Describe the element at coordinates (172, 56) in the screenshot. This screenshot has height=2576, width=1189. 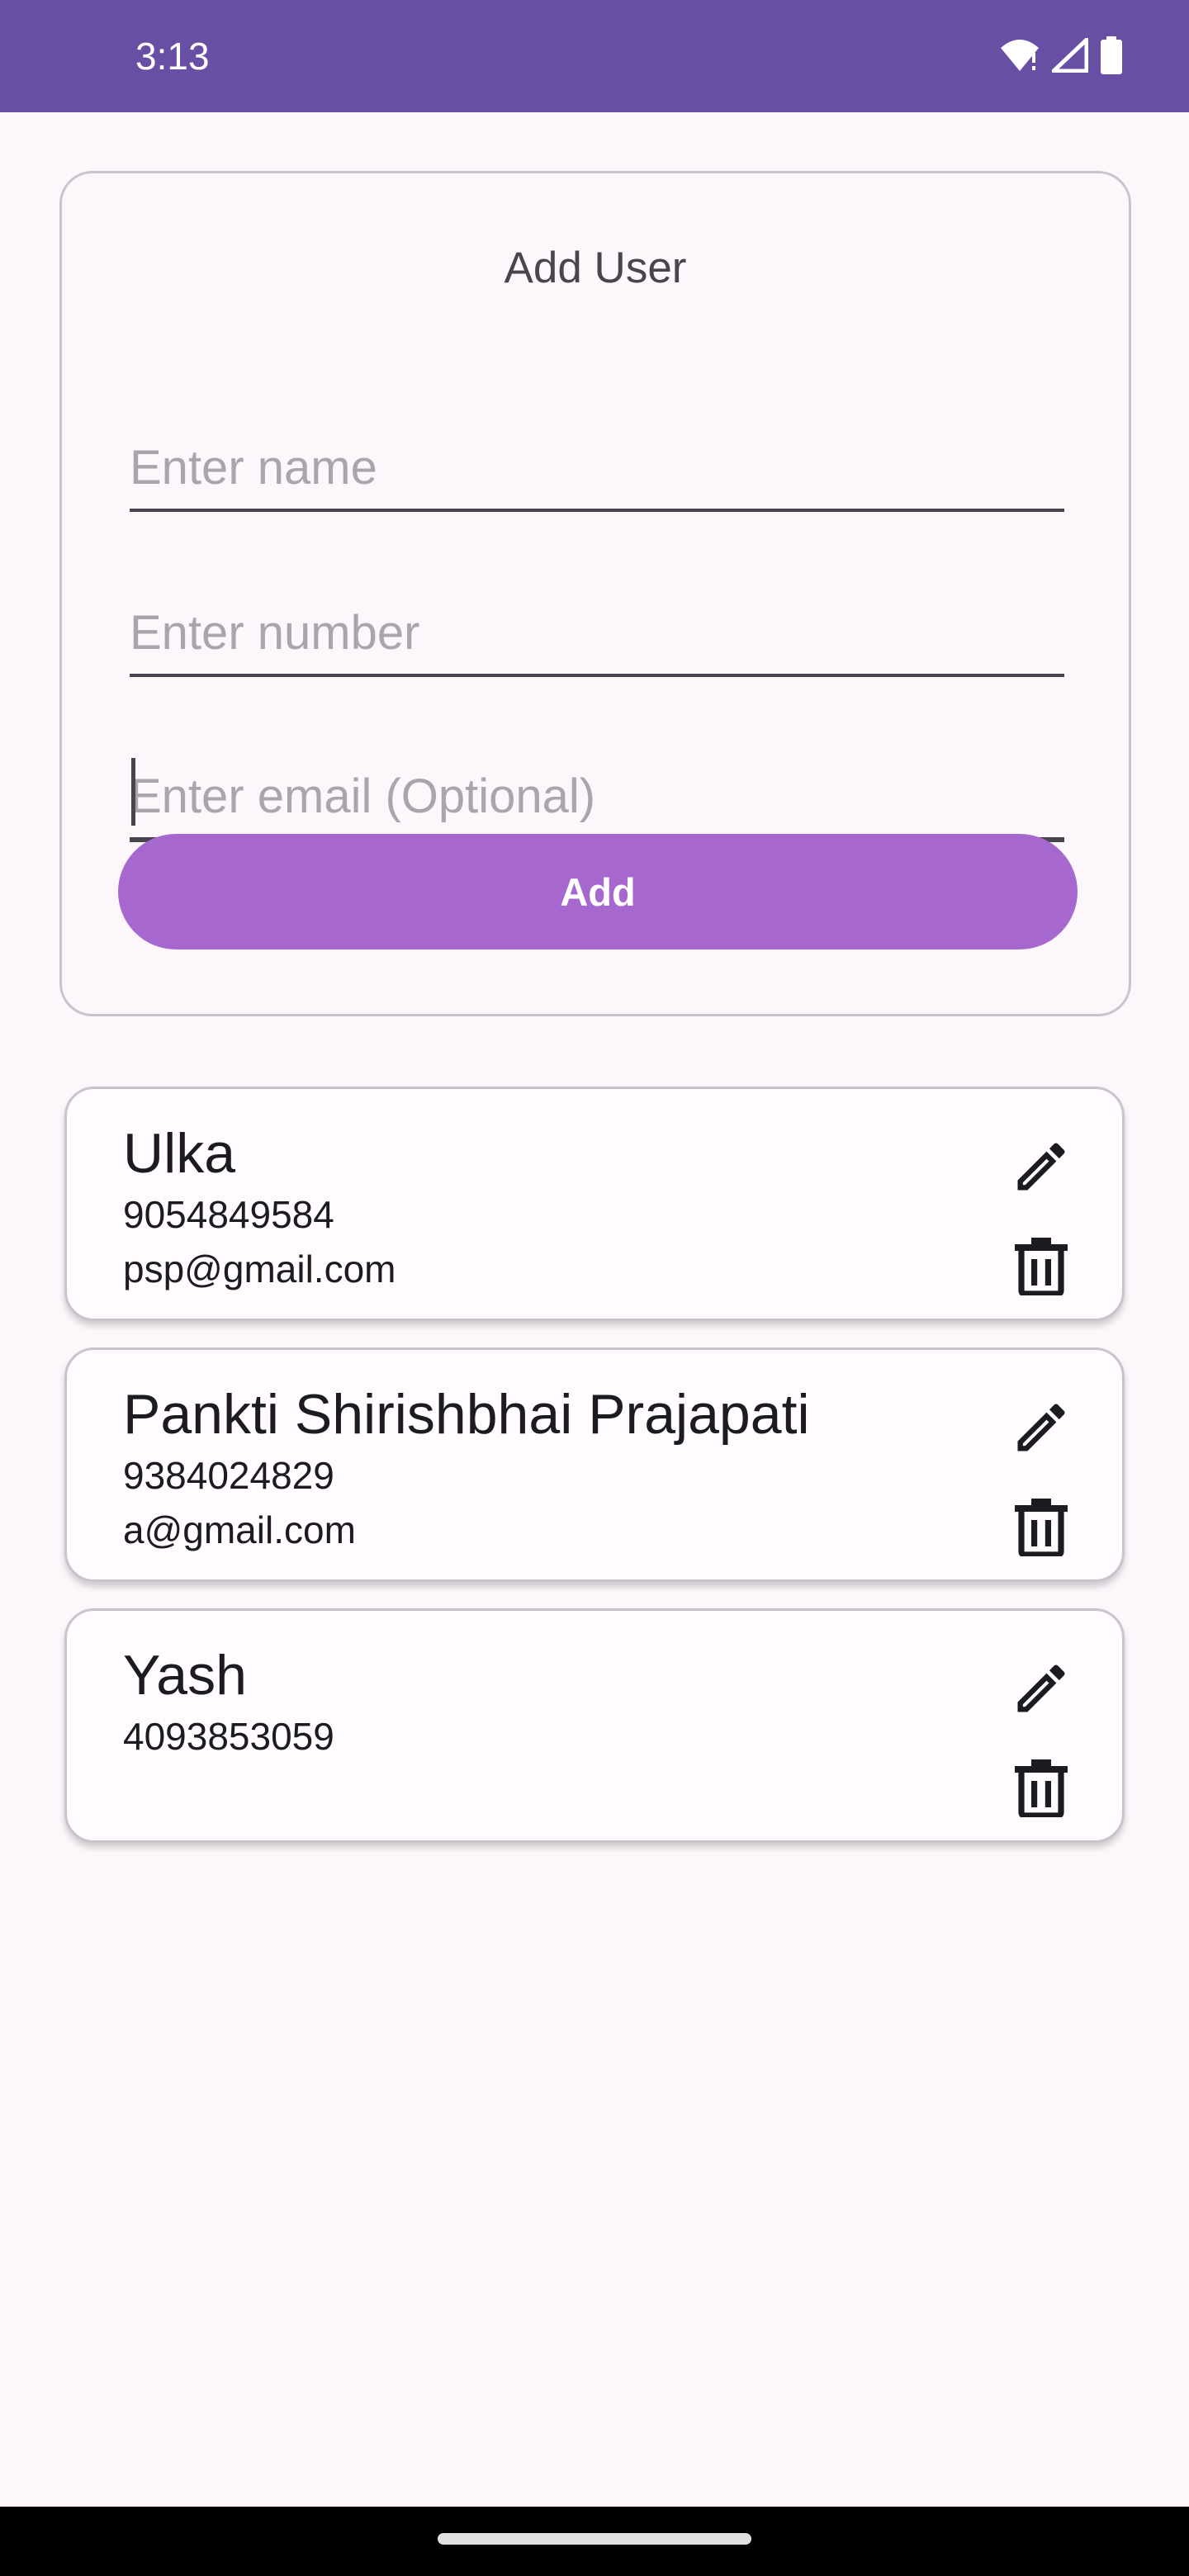
I see `status-time: 3:13` at that location.